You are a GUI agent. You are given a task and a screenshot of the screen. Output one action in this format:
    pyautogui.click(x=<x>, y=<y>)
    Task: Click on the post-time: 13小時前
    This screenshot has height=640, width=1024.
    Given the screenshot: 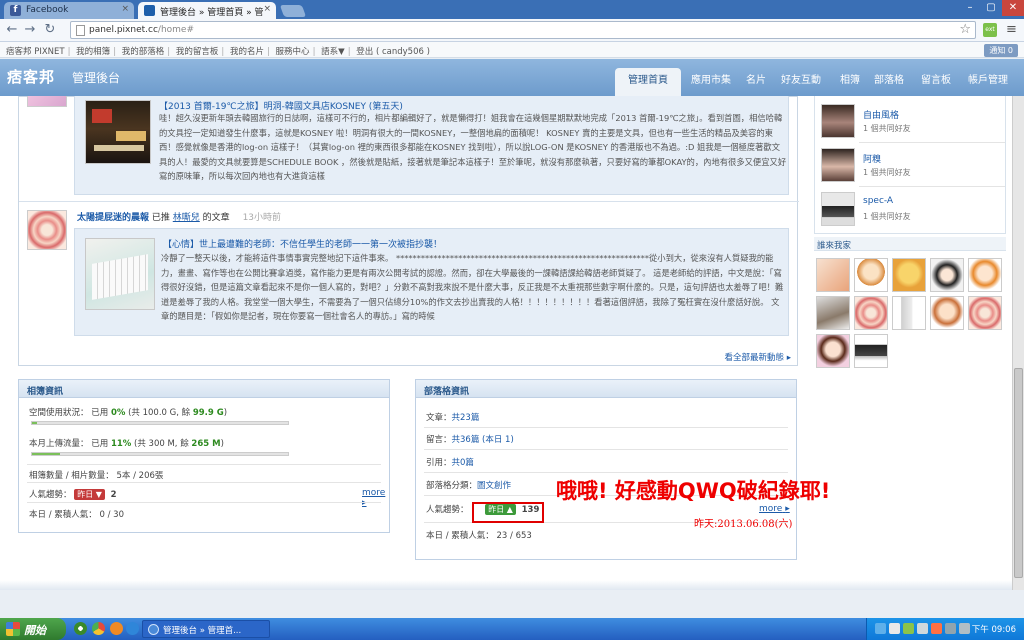 What is the action you would take?
    pyautogui.click(x=262, y=218)
    